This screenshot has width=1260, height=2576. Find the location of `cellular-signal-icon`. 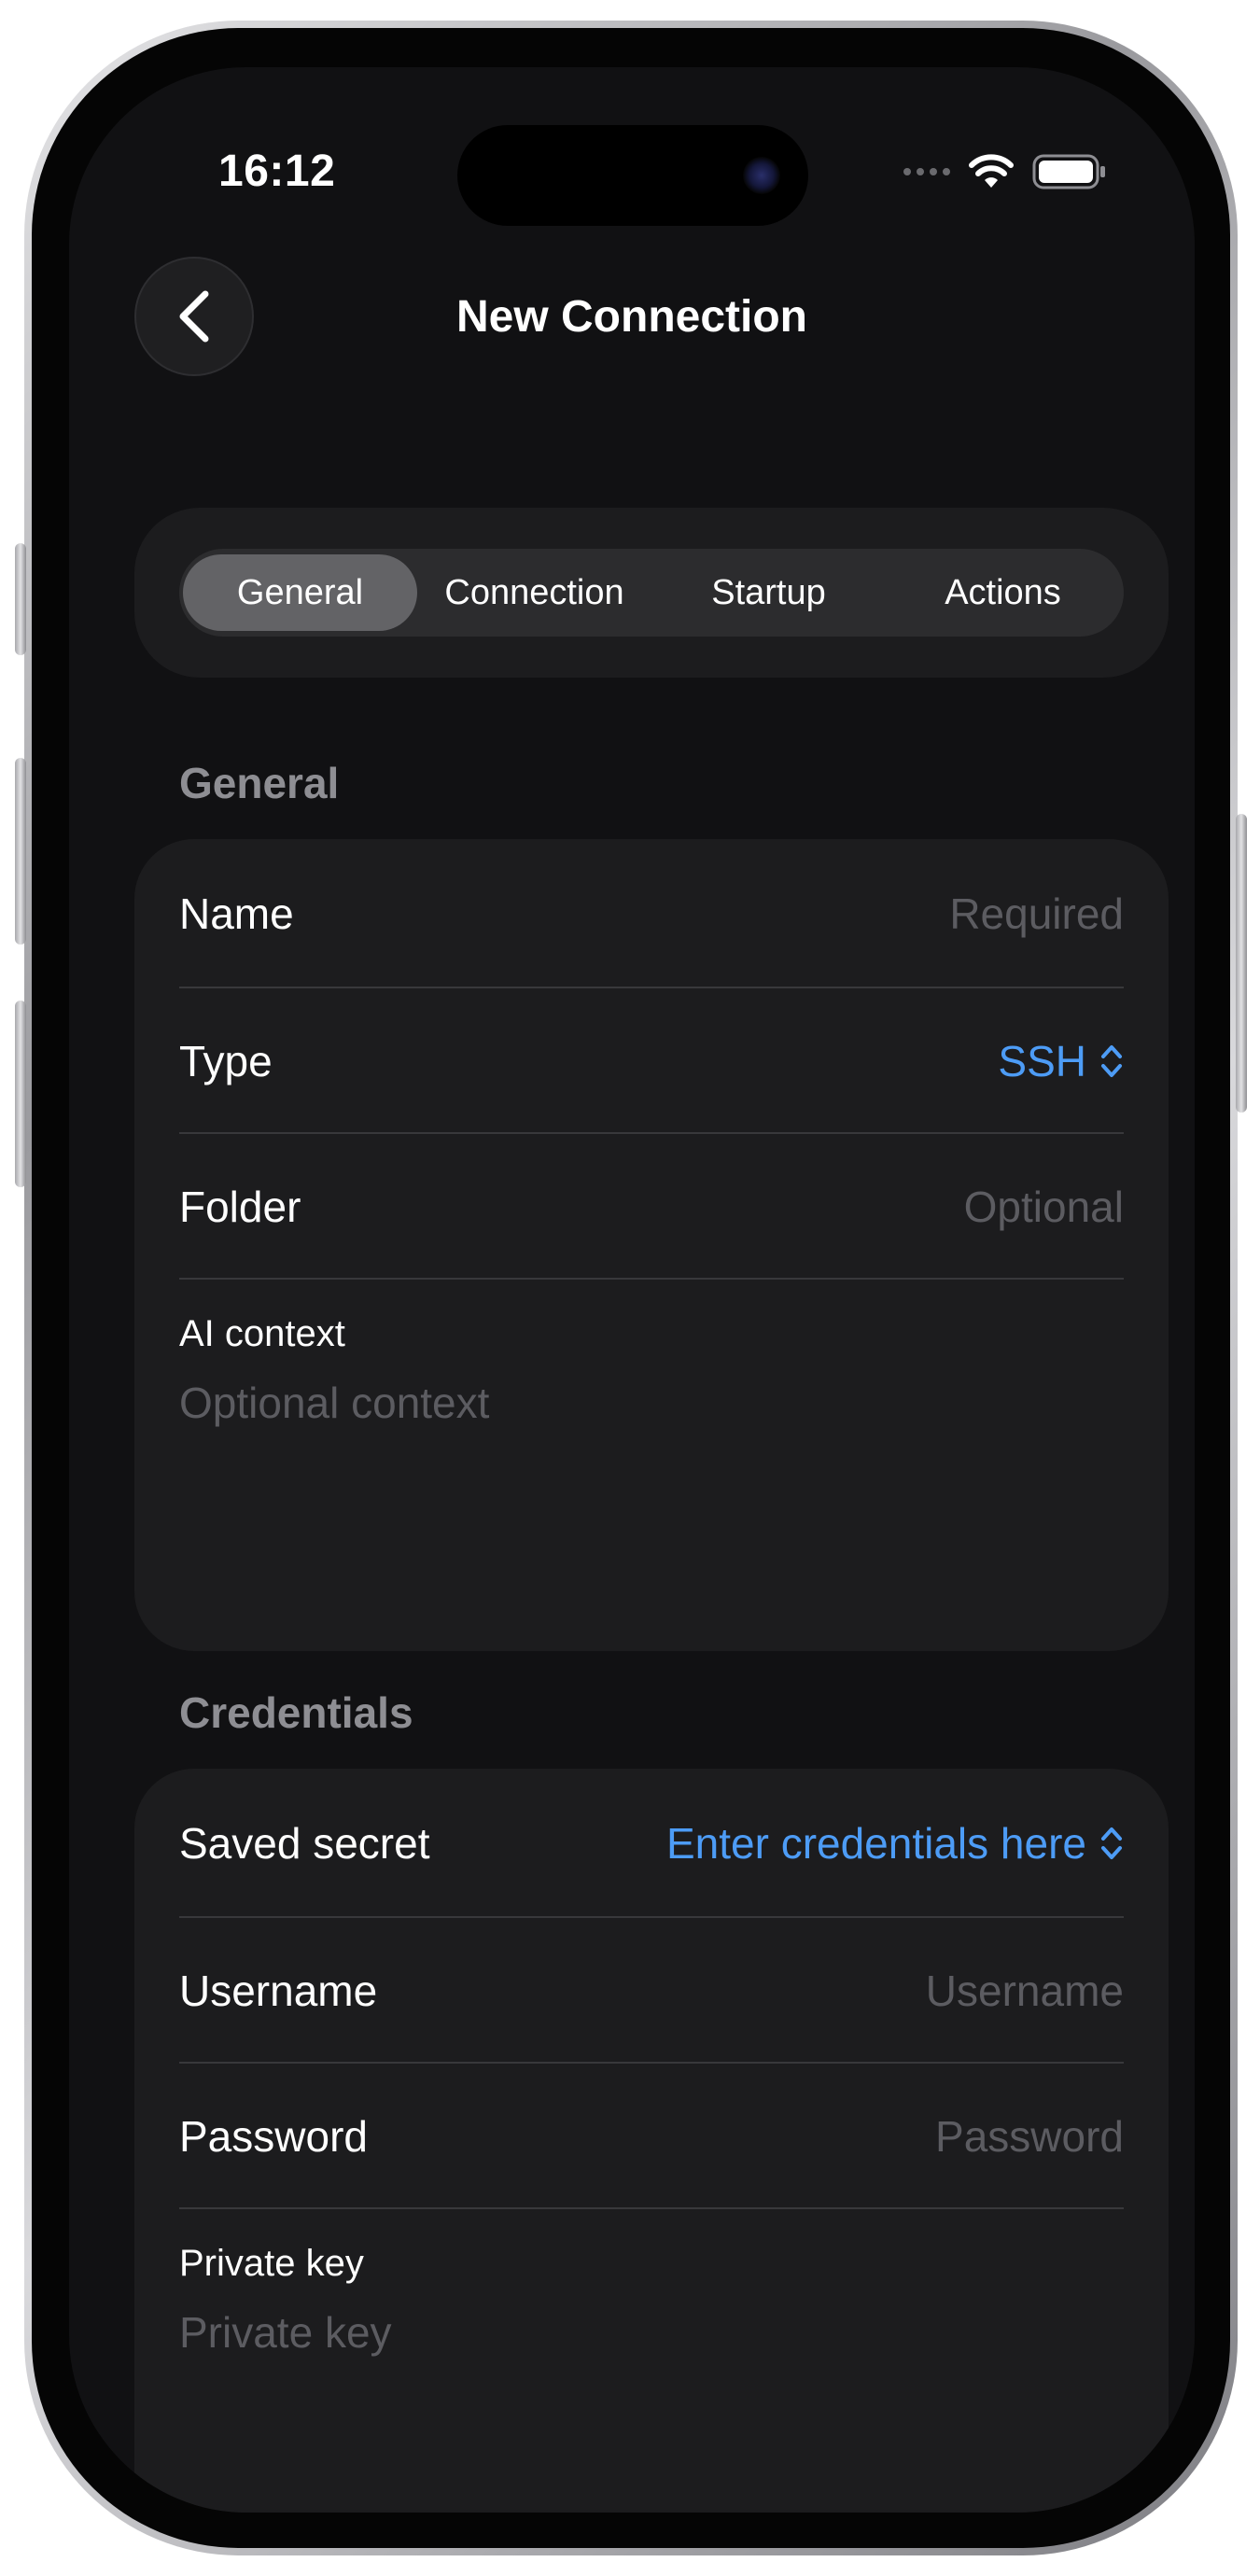

cellular-signal-icon is located at coordinates (926, 171).